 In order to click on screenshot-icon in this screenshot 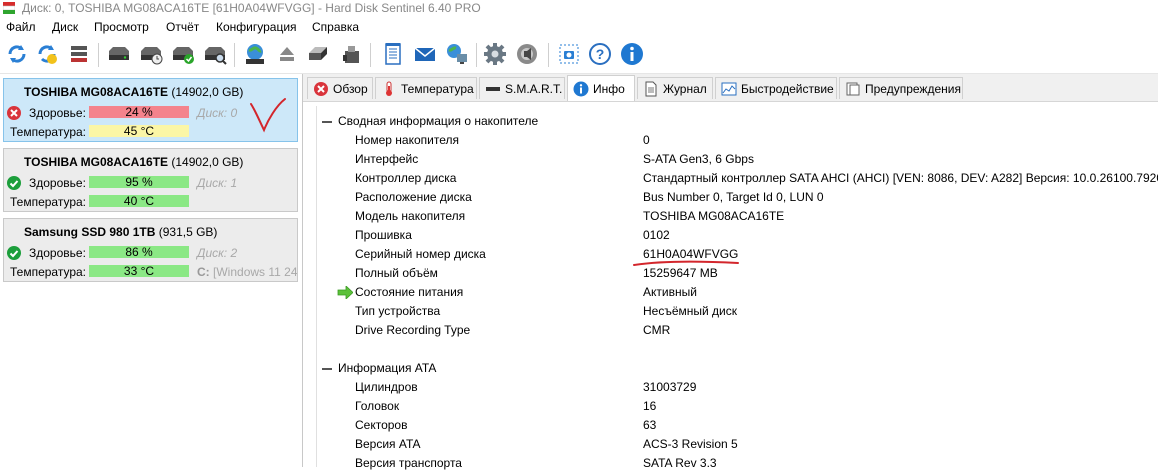, I will do `click(569, 54)`.